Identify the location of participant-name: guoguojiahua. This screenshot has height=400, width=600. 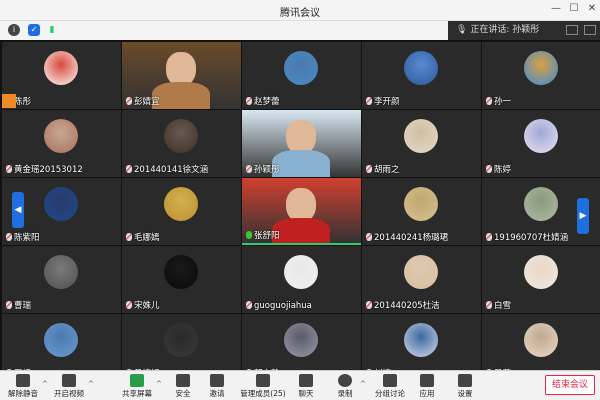
(279, 306).